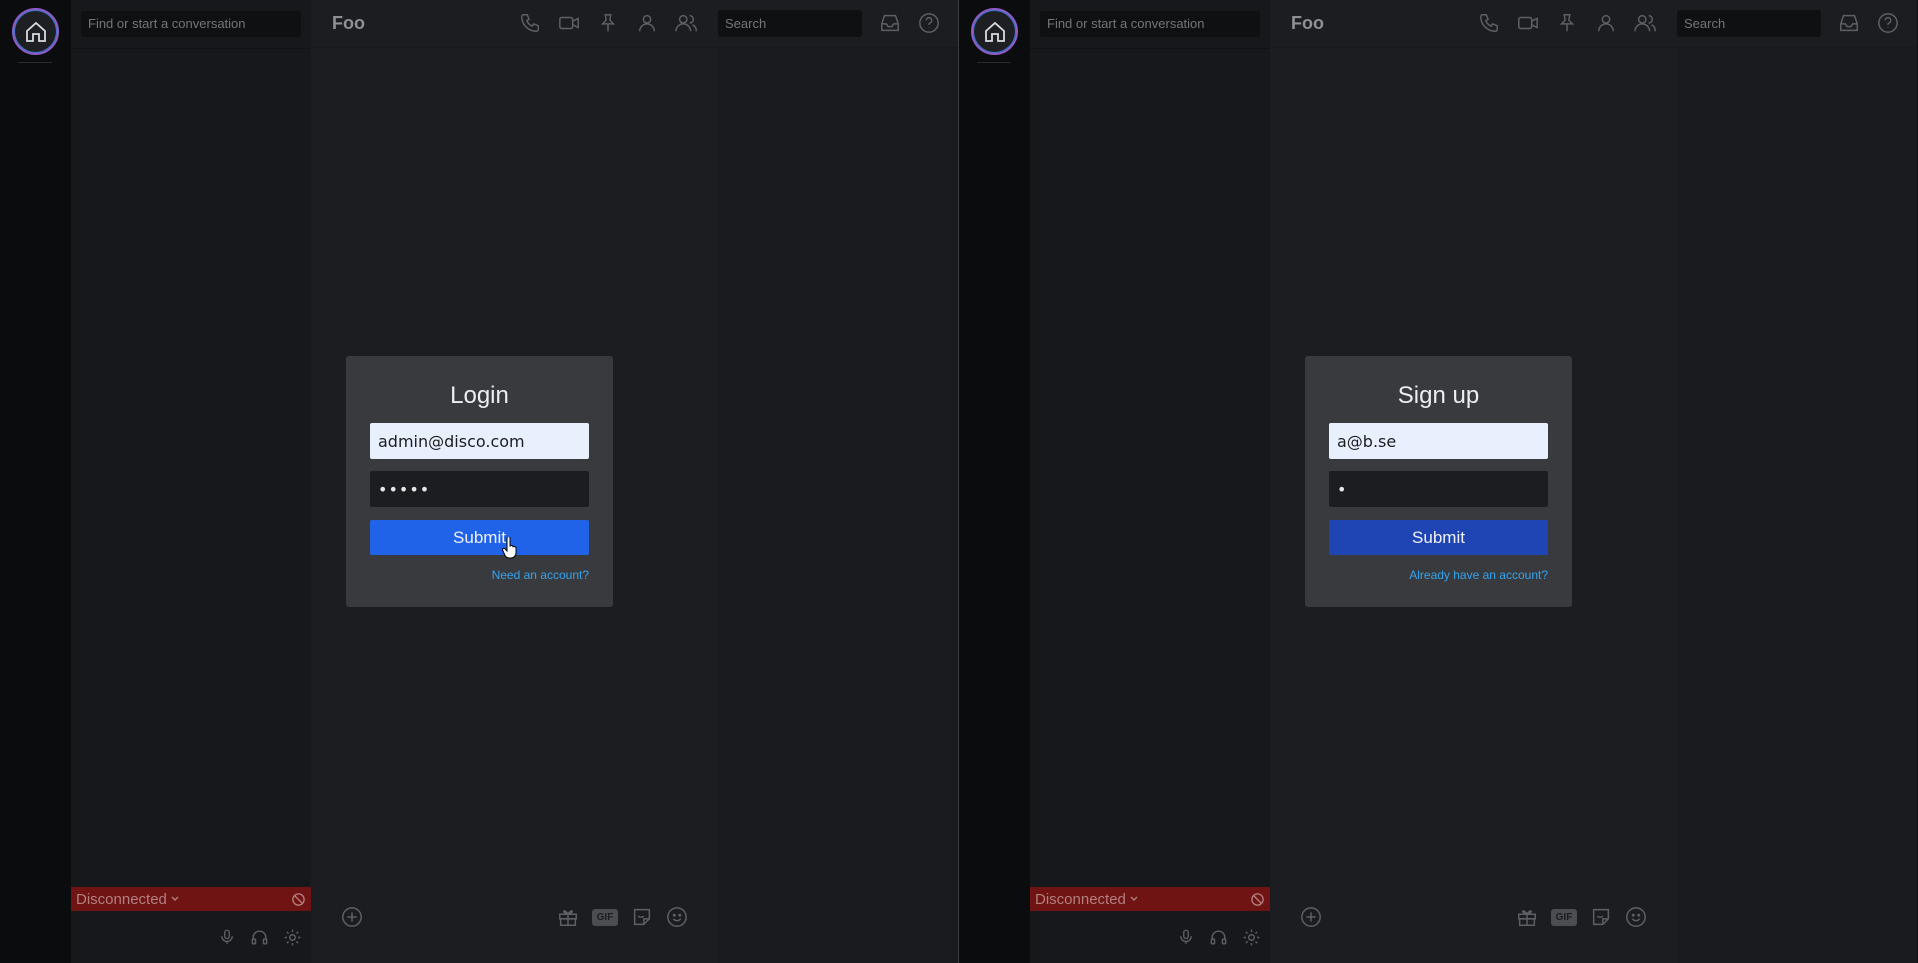 Image resolution: width=1918 pixels, height=963 pixels. I want to click on modal-title: Sign up, so click(1438, 395).